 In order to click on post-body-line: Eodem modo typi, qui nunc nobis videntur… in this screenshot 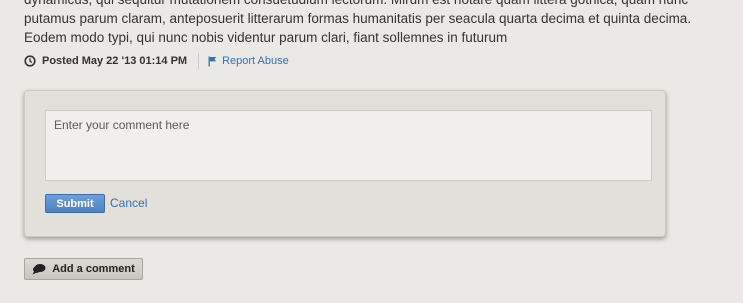, I will do `click(266, 37)`.